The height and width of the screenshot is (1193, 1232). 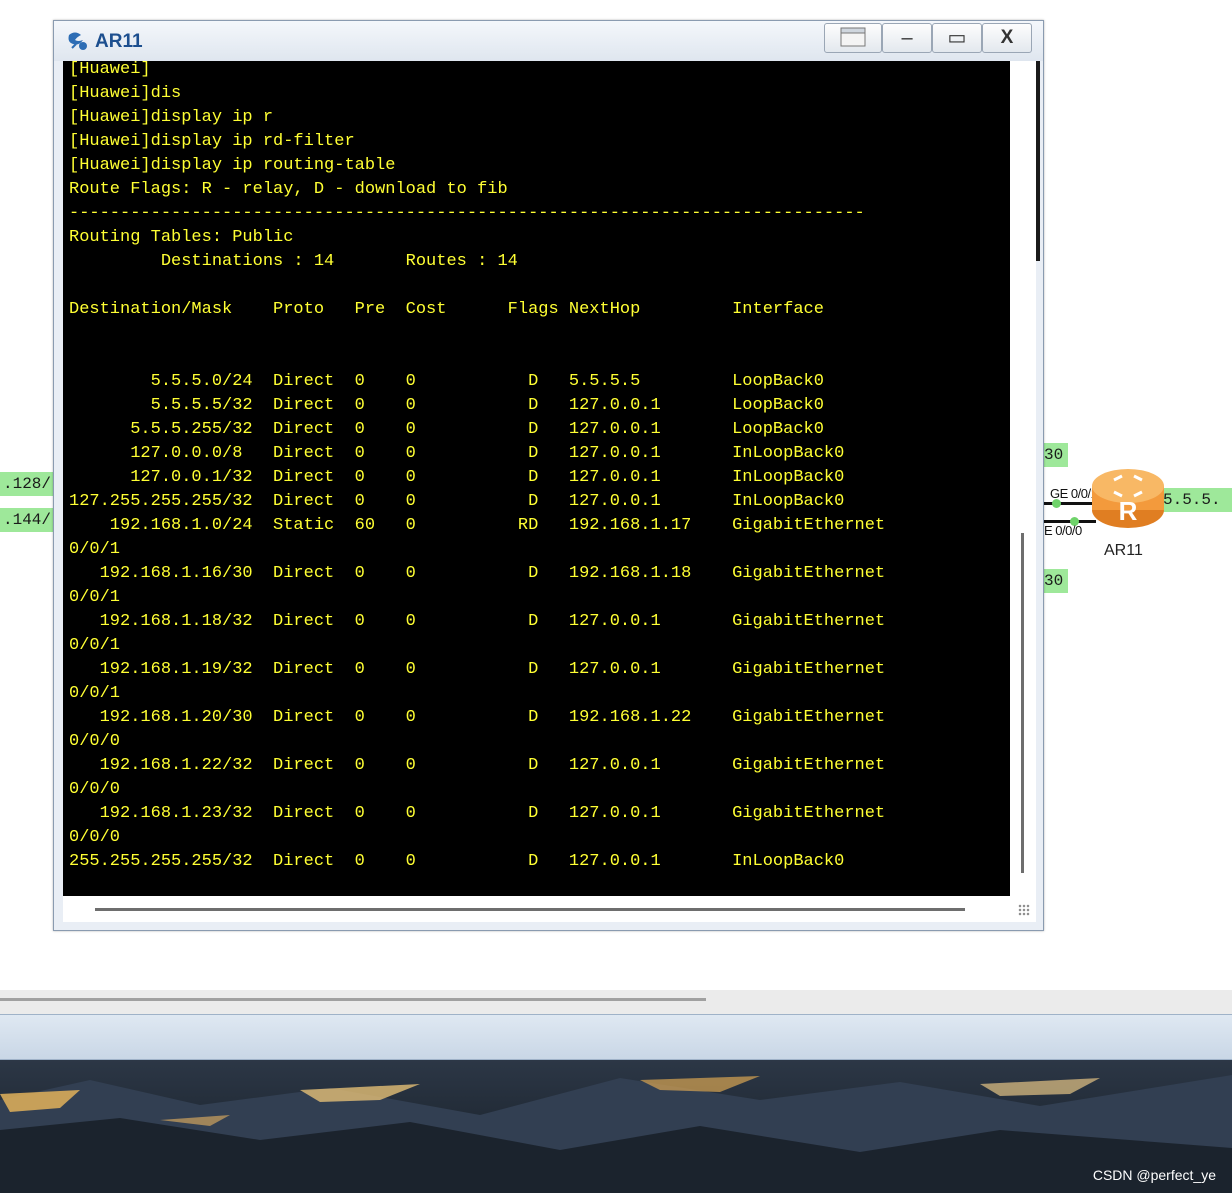 What do you see at coordinates (28, 520) in the screenshot?
I see `left-link-label-2: .144/` at bounding box center [28, 520].